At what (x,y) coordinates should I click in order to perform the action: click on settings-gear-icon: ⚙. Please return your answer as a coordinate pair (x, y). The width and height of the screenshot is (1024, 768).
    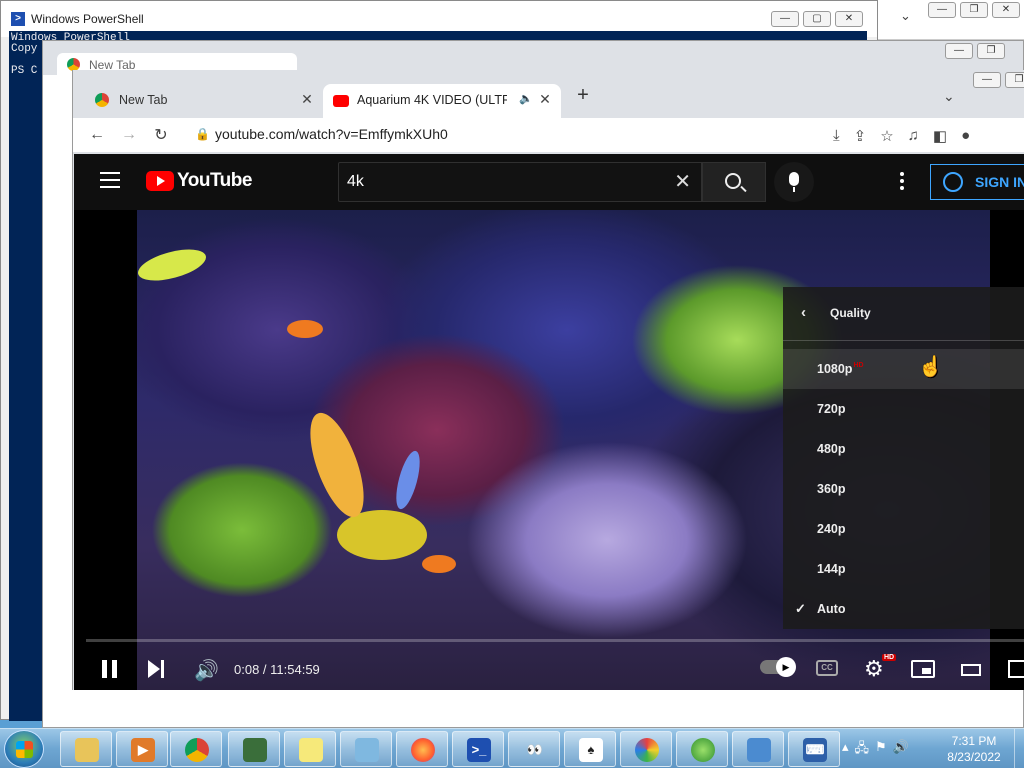
    Looking at the image, I should click on (874, 669).